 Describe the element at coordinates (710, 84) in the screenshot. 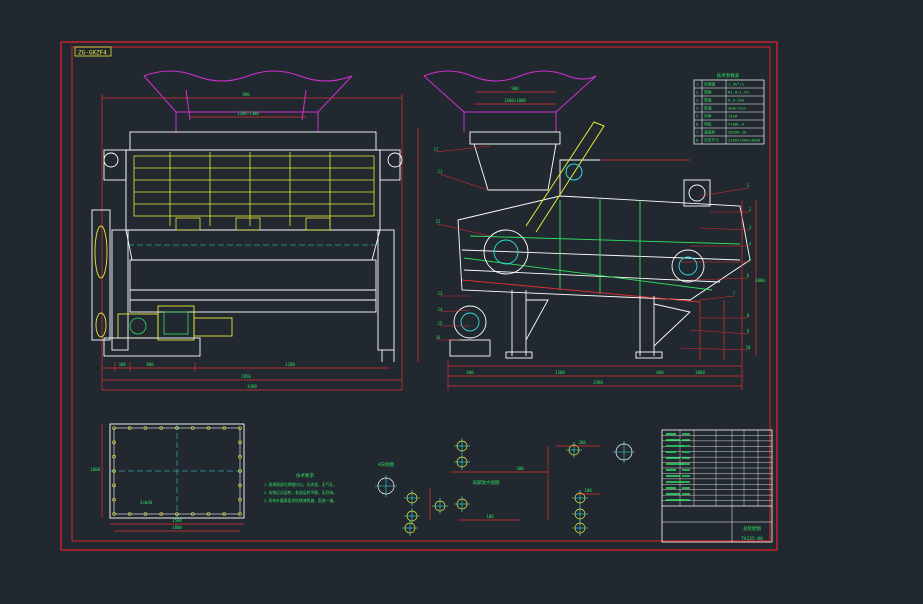

I see `spec-cell: 处理量` at that location.